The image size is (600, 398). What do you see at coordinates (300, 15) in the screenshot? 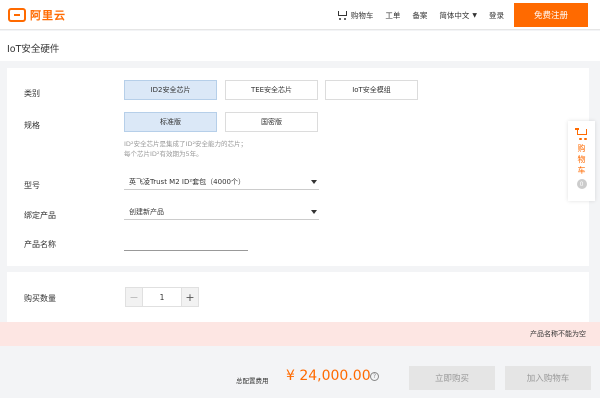
I see `top-header: 阿里云 购物车 工单 备案 简体中文 ▼ 登录 免费注册` at bounding box center [300, 15].